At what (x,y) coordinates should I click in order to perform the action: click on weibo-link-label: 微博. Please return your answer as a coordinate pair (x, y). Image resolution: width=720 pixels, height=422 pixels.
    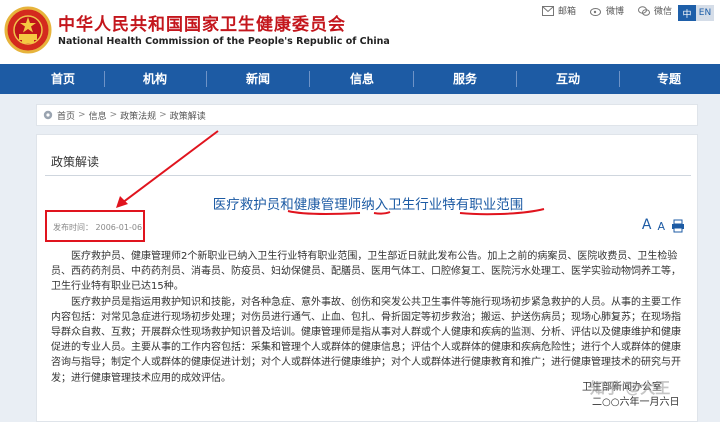
    Looking at the image, I should click on (614, 12).